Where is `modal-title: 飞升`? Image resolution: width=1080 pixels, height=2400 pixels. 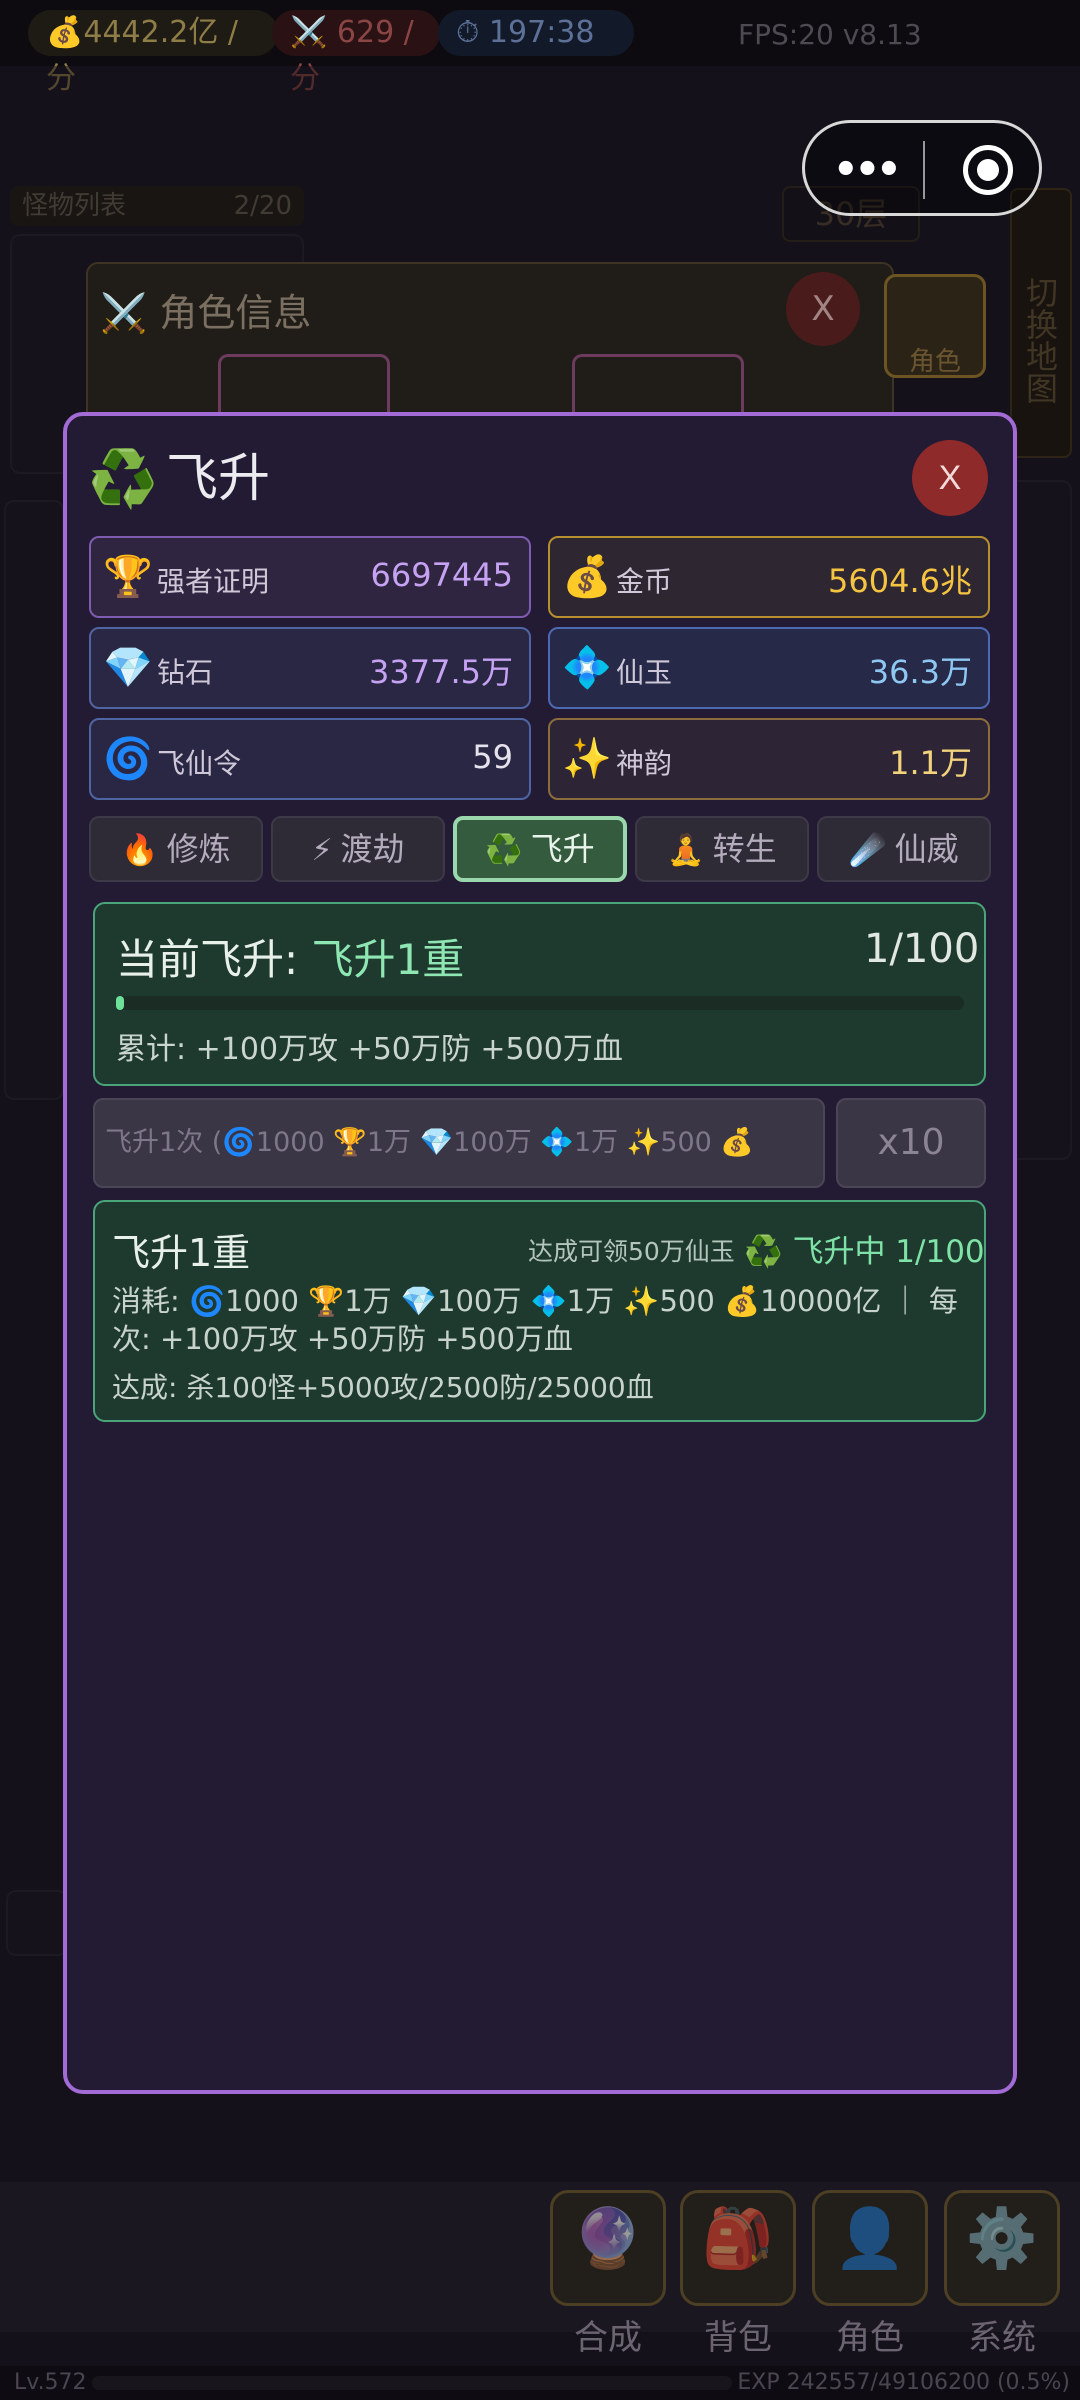
modal-title: 飞升 is located at coordinates (218, 479).